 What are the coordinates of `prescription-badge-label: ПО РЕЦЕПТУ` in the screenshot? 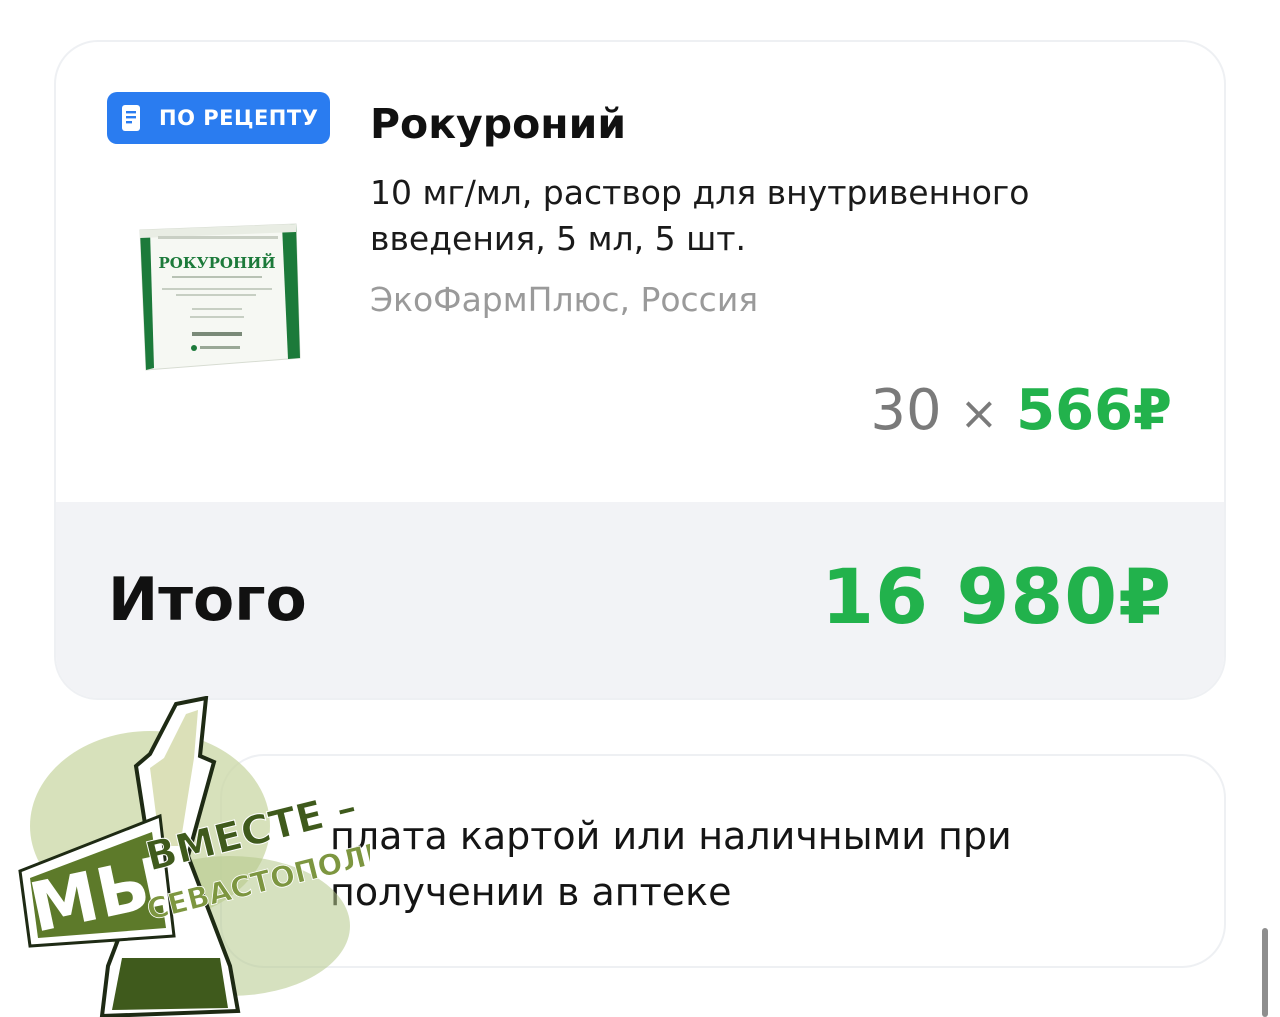 It's located at (239, 118).